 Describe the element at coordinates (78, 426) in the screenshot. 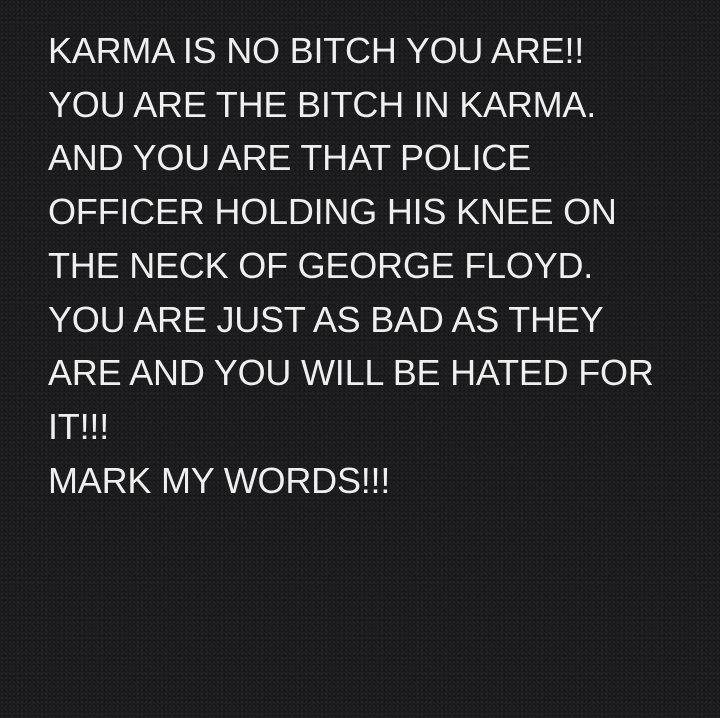

I see `note-line: IT!!!` at that location.